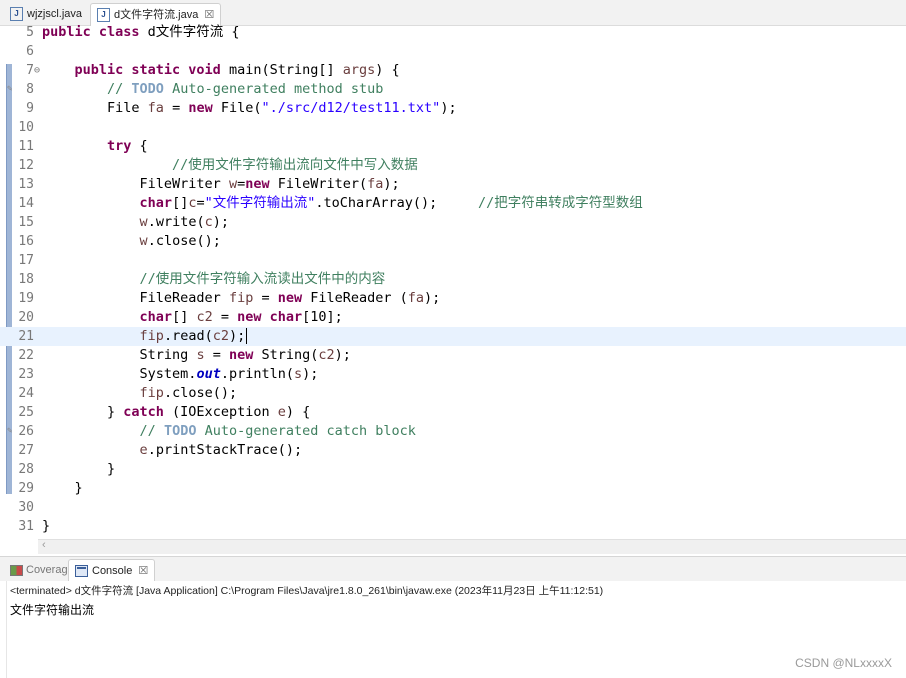  What do you see at coordinates (453, 431) in the screenshot?
I see `code-line: 26 ✎ // TODO Auto-generated catch block` at bounding box center [453, 431].